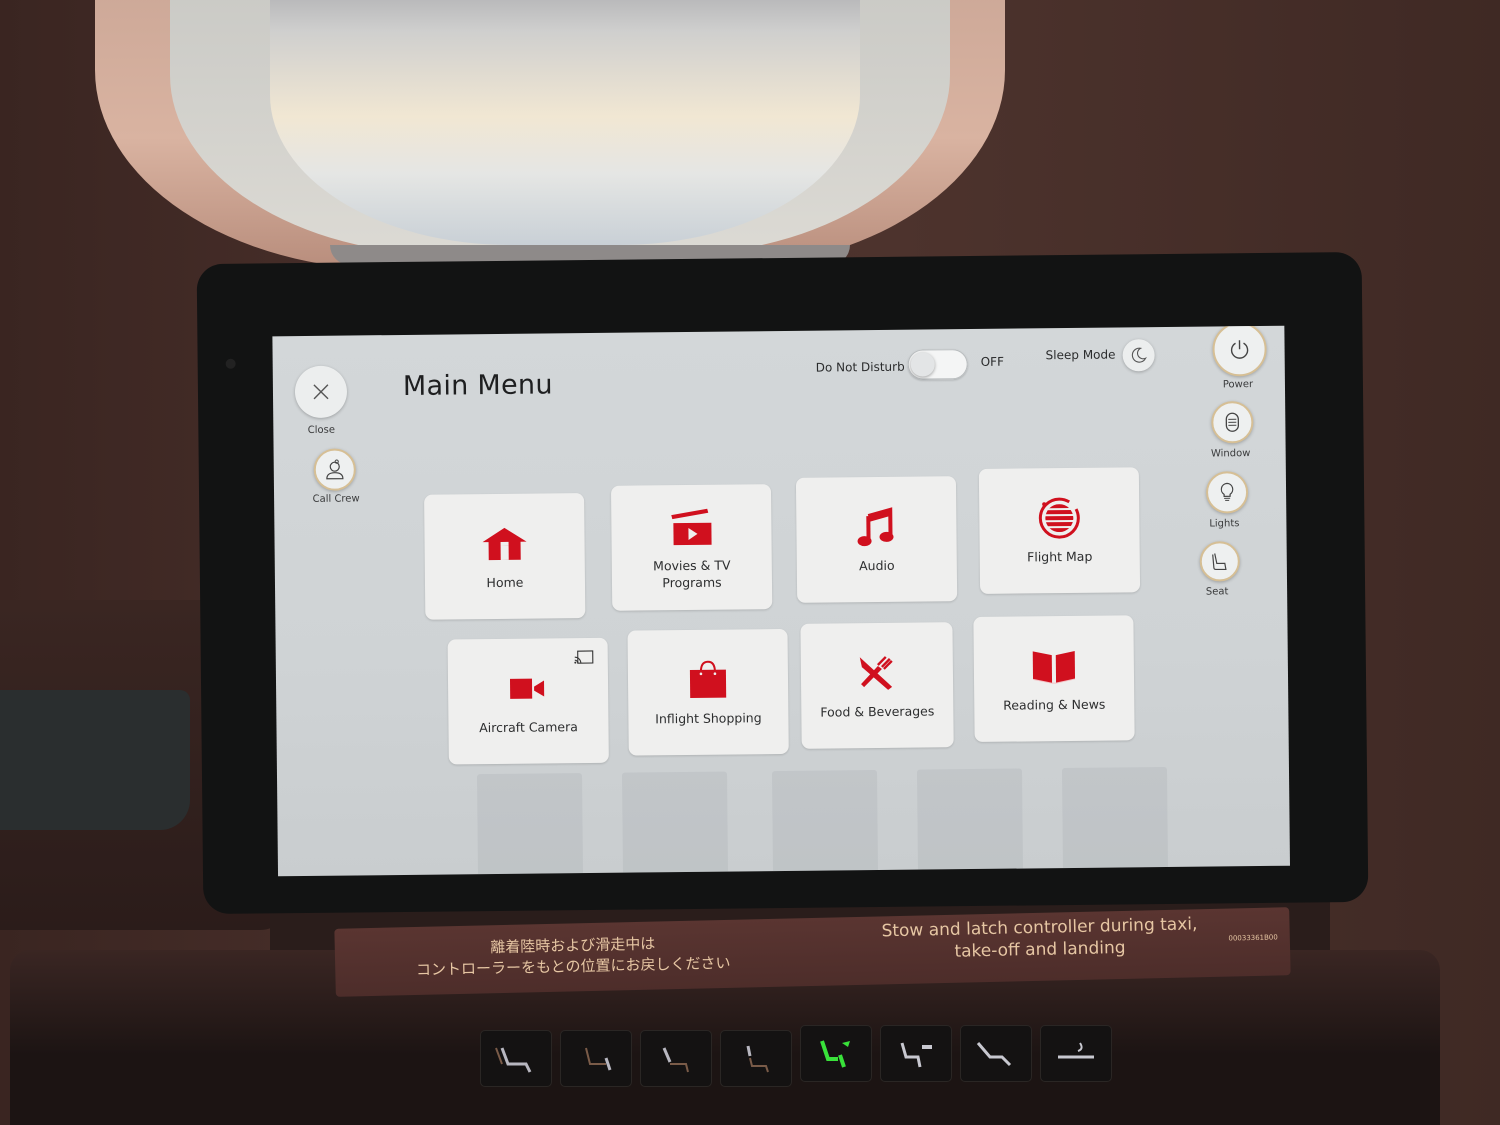 The height and width of the screenshot is (1125, 1500). I want to click on tile-flight-map: Flight Map, so click(1059, 530).